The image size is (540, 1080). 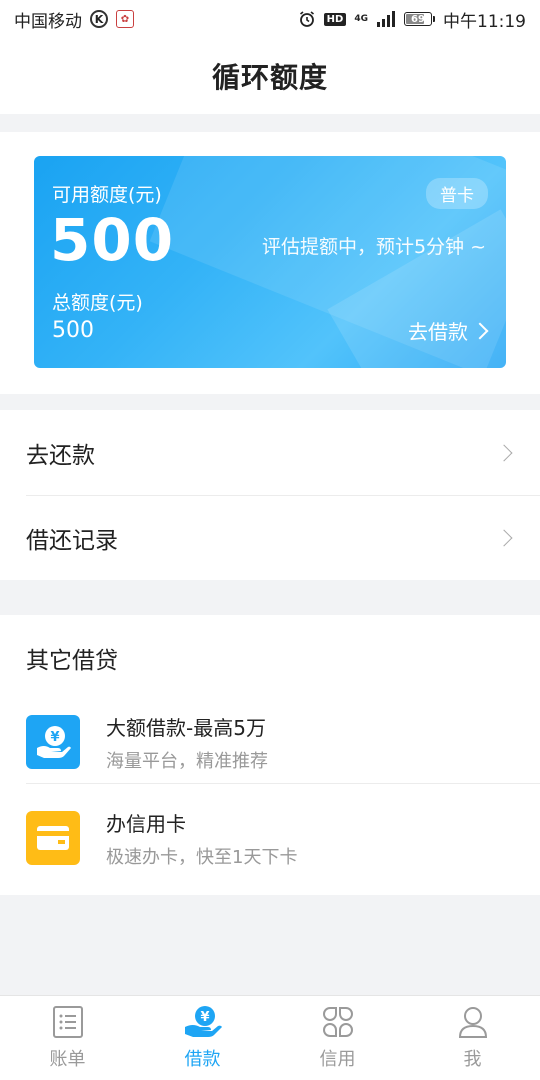 I want to click on profile-icon, so click(x=472, y=1022).